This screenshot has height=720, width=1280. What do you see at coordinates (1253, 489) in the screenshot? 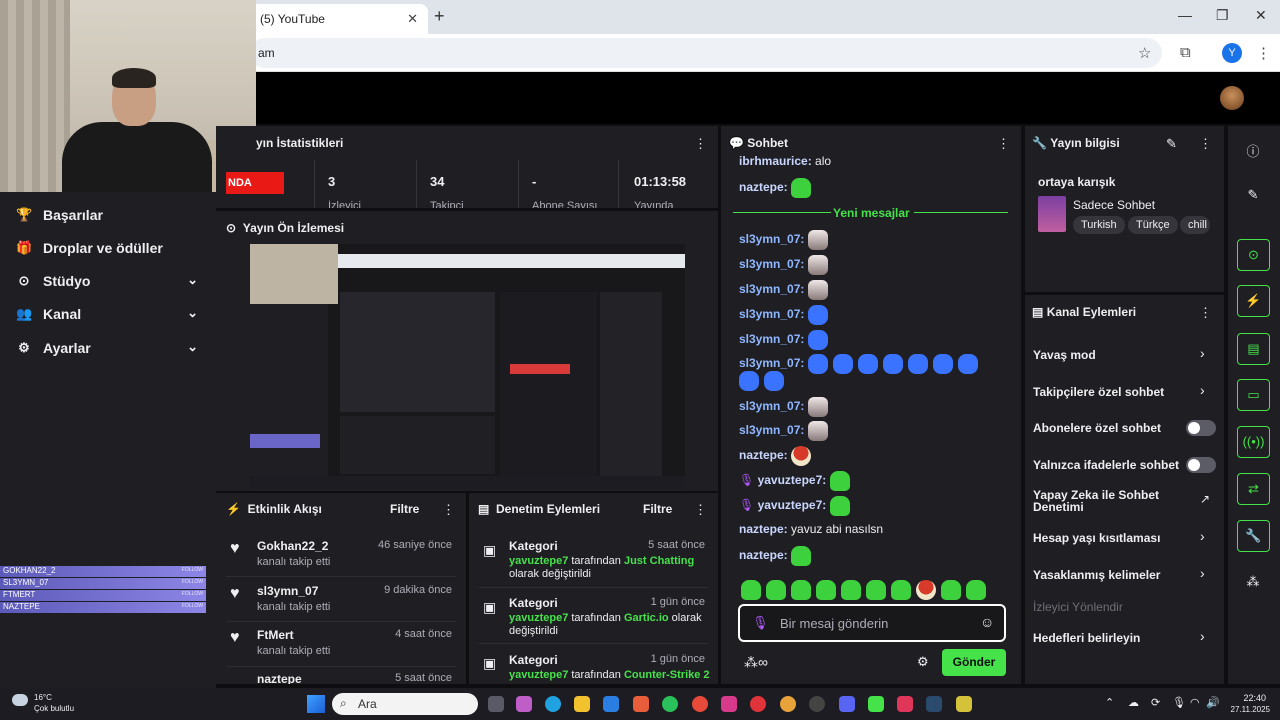
I see `switch-icon: ⇄` at bounding box center [1253, 489].